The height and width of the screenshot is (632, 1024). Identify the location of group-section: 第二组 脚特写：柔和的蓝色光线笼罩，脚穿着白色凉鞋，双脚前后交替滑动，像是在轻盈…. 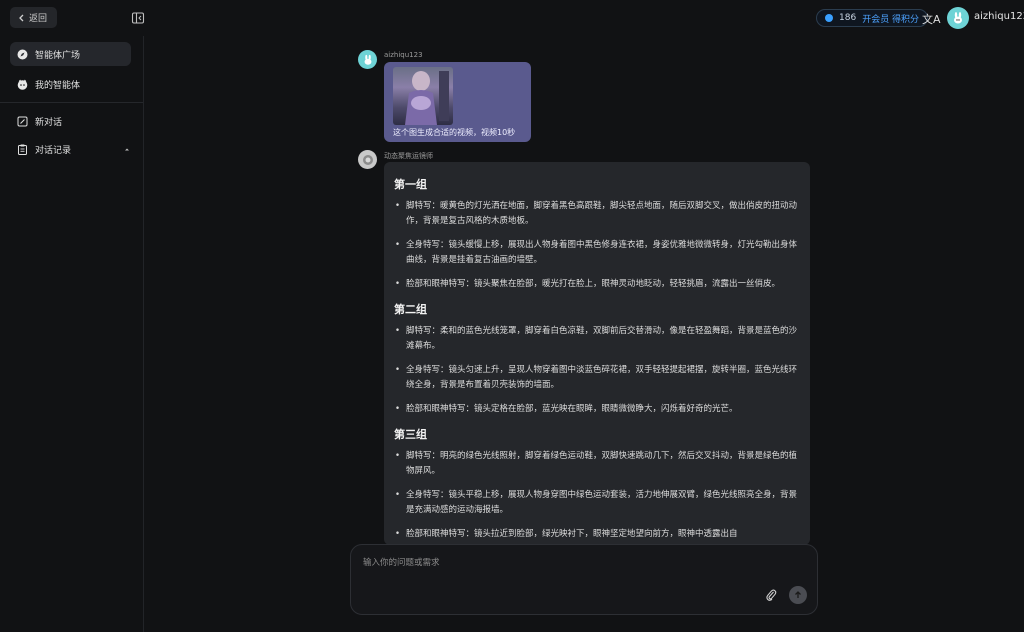
(597, 359).